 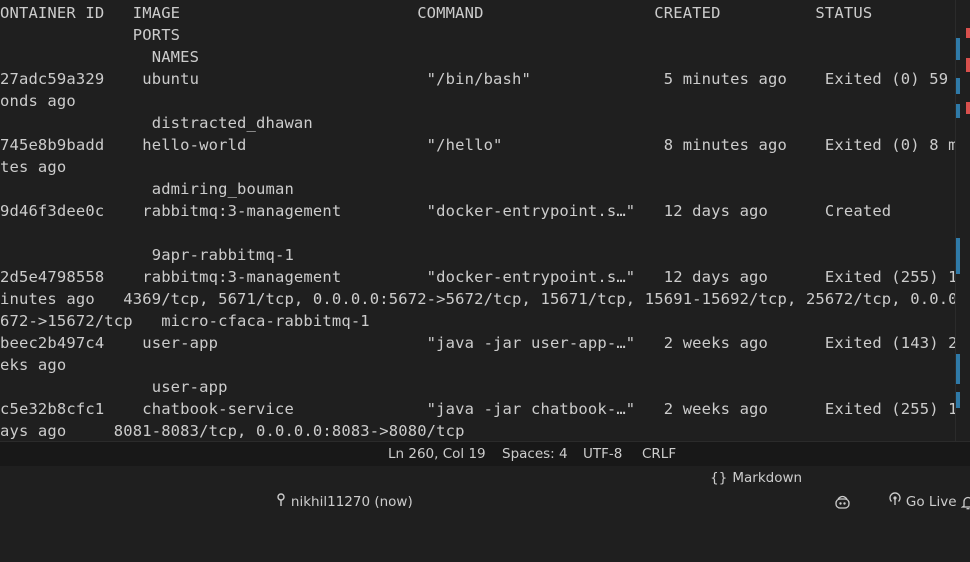 What do you see at coordinates (436, 13) in the screenshot?
I see `terminal-line: ONTAINER ID IMAGE COMMAND CREATED STATUS` at bounding box center [436, 13].